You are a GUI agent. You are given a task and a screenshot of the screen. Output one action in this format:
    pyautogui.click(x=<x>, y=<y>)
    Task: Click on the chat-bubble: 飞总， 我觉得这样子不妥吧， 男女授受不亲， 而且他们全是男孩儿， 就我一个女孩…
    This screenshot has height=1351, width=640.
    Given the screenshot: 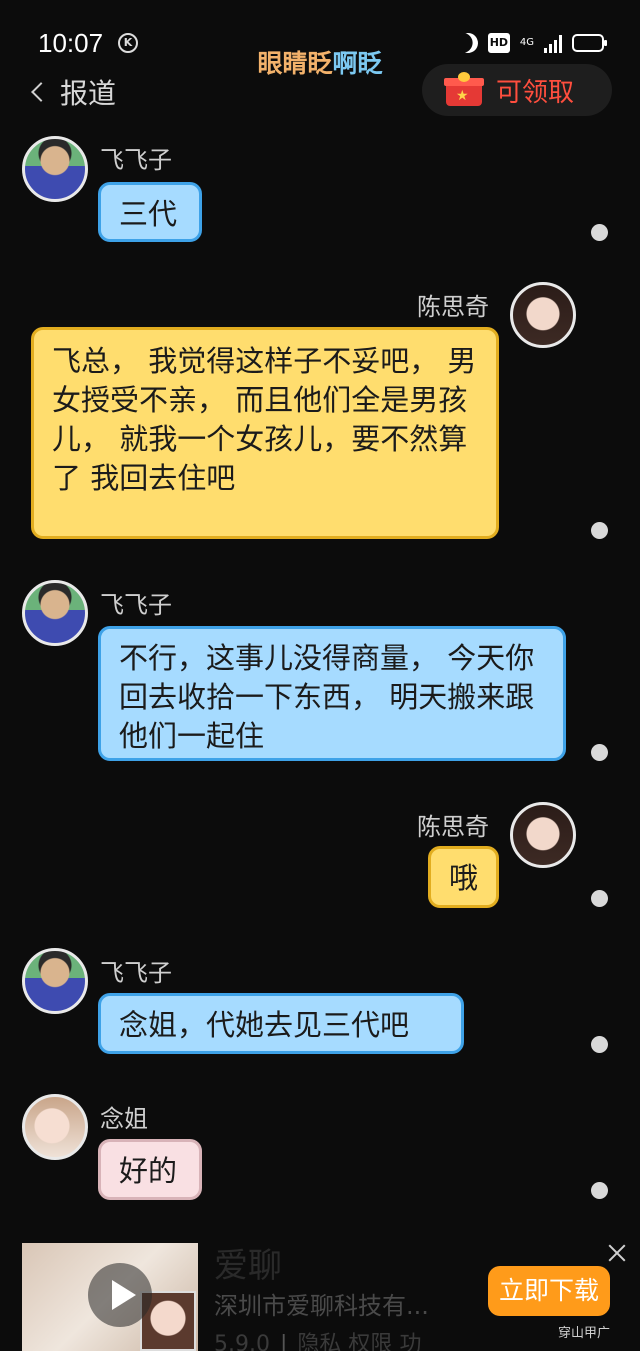 What is the action you would take?
    pyautogui.click(x=265, y=433)
    